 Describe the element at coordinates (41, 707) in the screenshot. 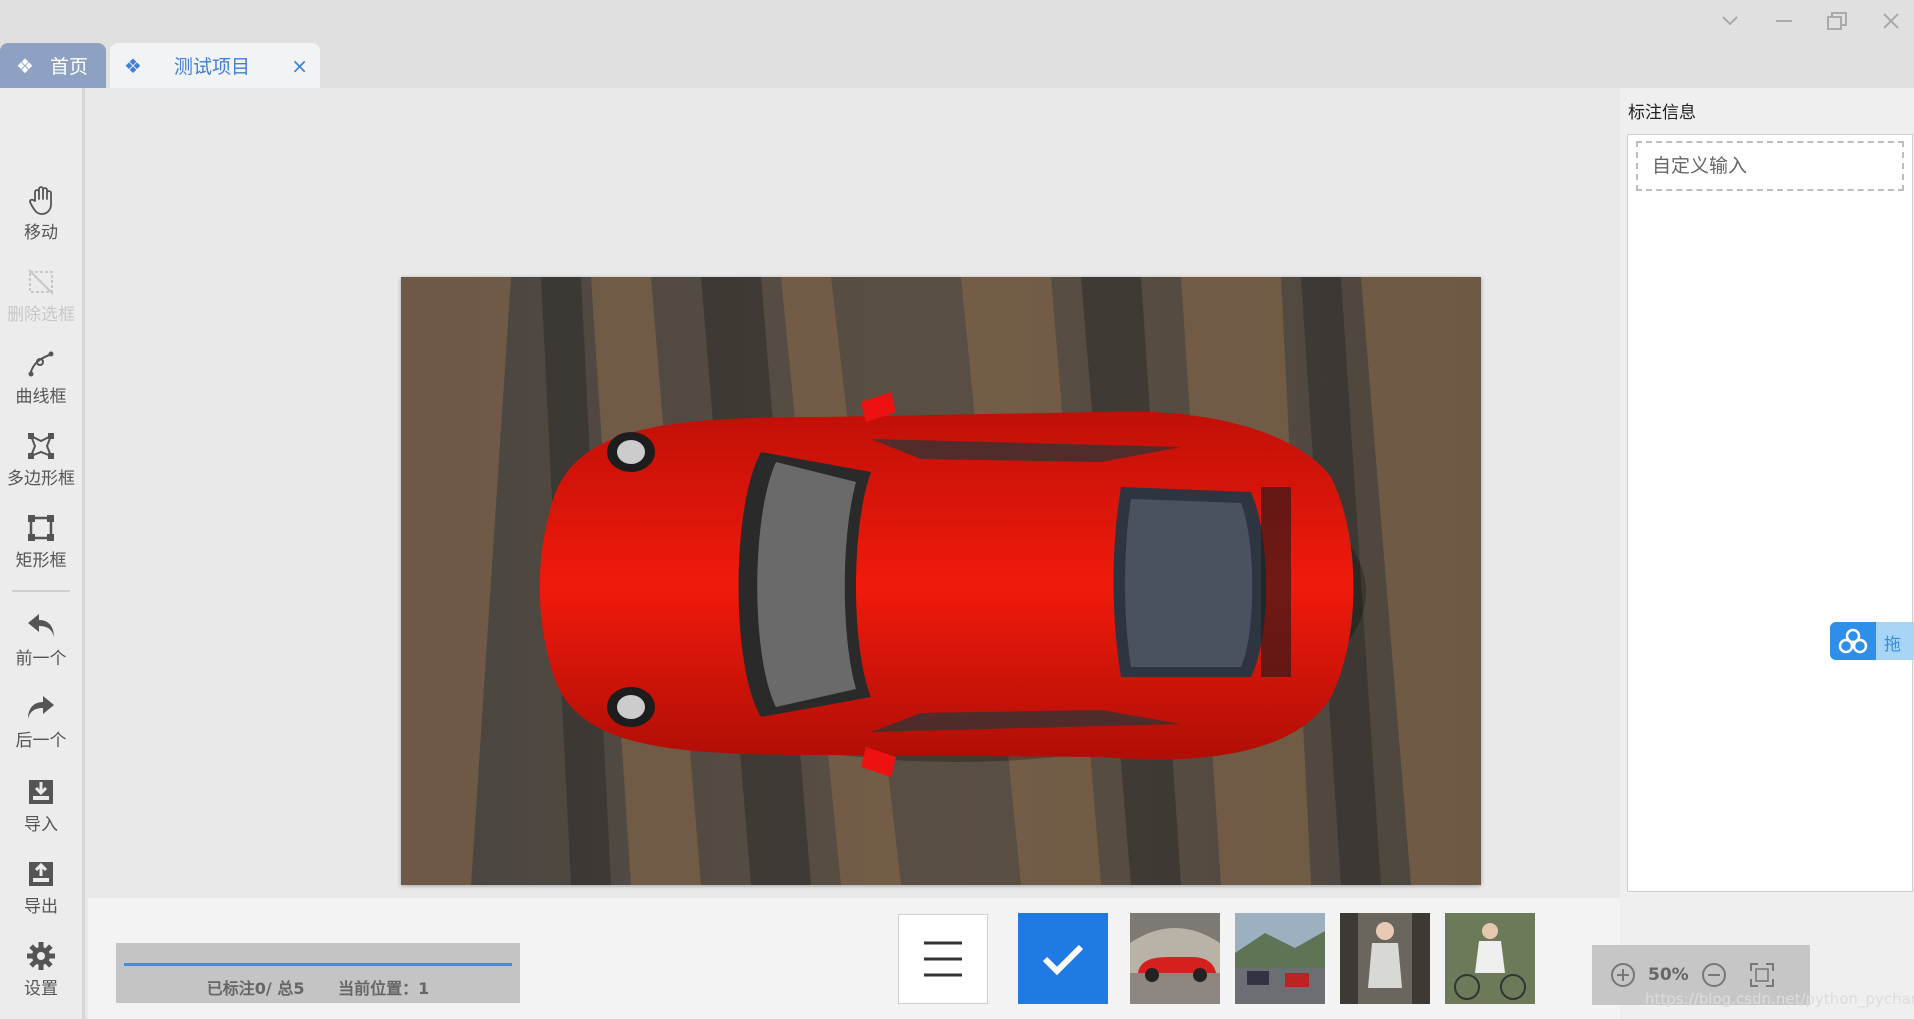

I see `redo-arrow-icon` at that location.